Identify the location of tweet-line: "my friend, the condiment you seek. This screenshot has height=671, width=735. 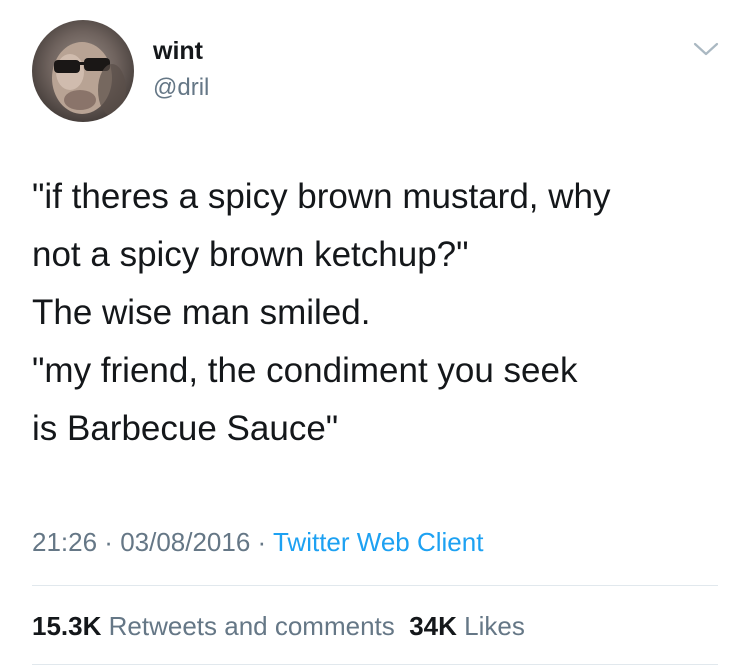
(305, 370).